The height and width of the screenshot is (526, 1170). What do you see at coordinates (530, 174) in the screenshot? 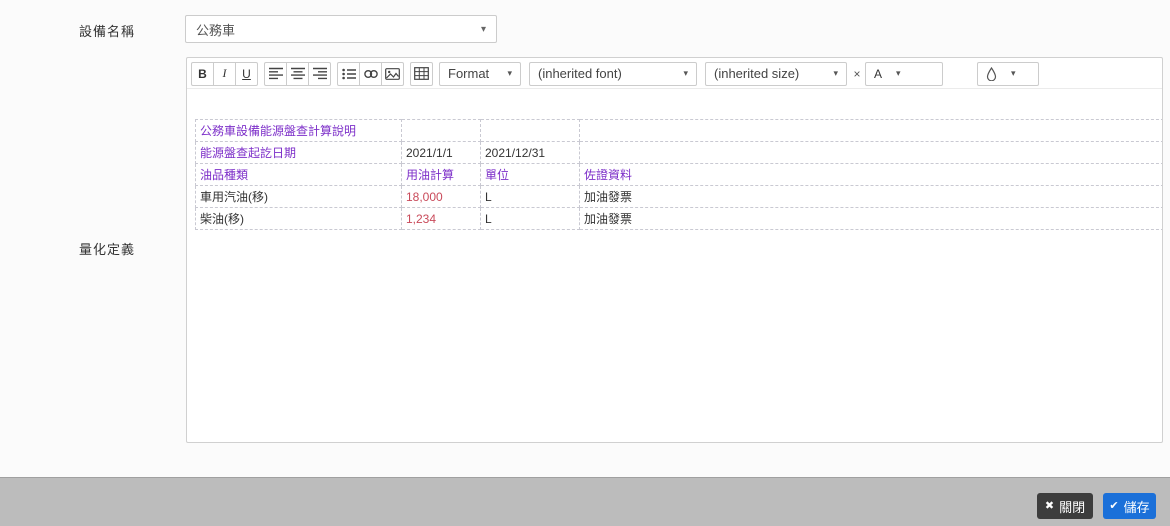
I see `table-cell: 單位` at bounding box center [530, 174].